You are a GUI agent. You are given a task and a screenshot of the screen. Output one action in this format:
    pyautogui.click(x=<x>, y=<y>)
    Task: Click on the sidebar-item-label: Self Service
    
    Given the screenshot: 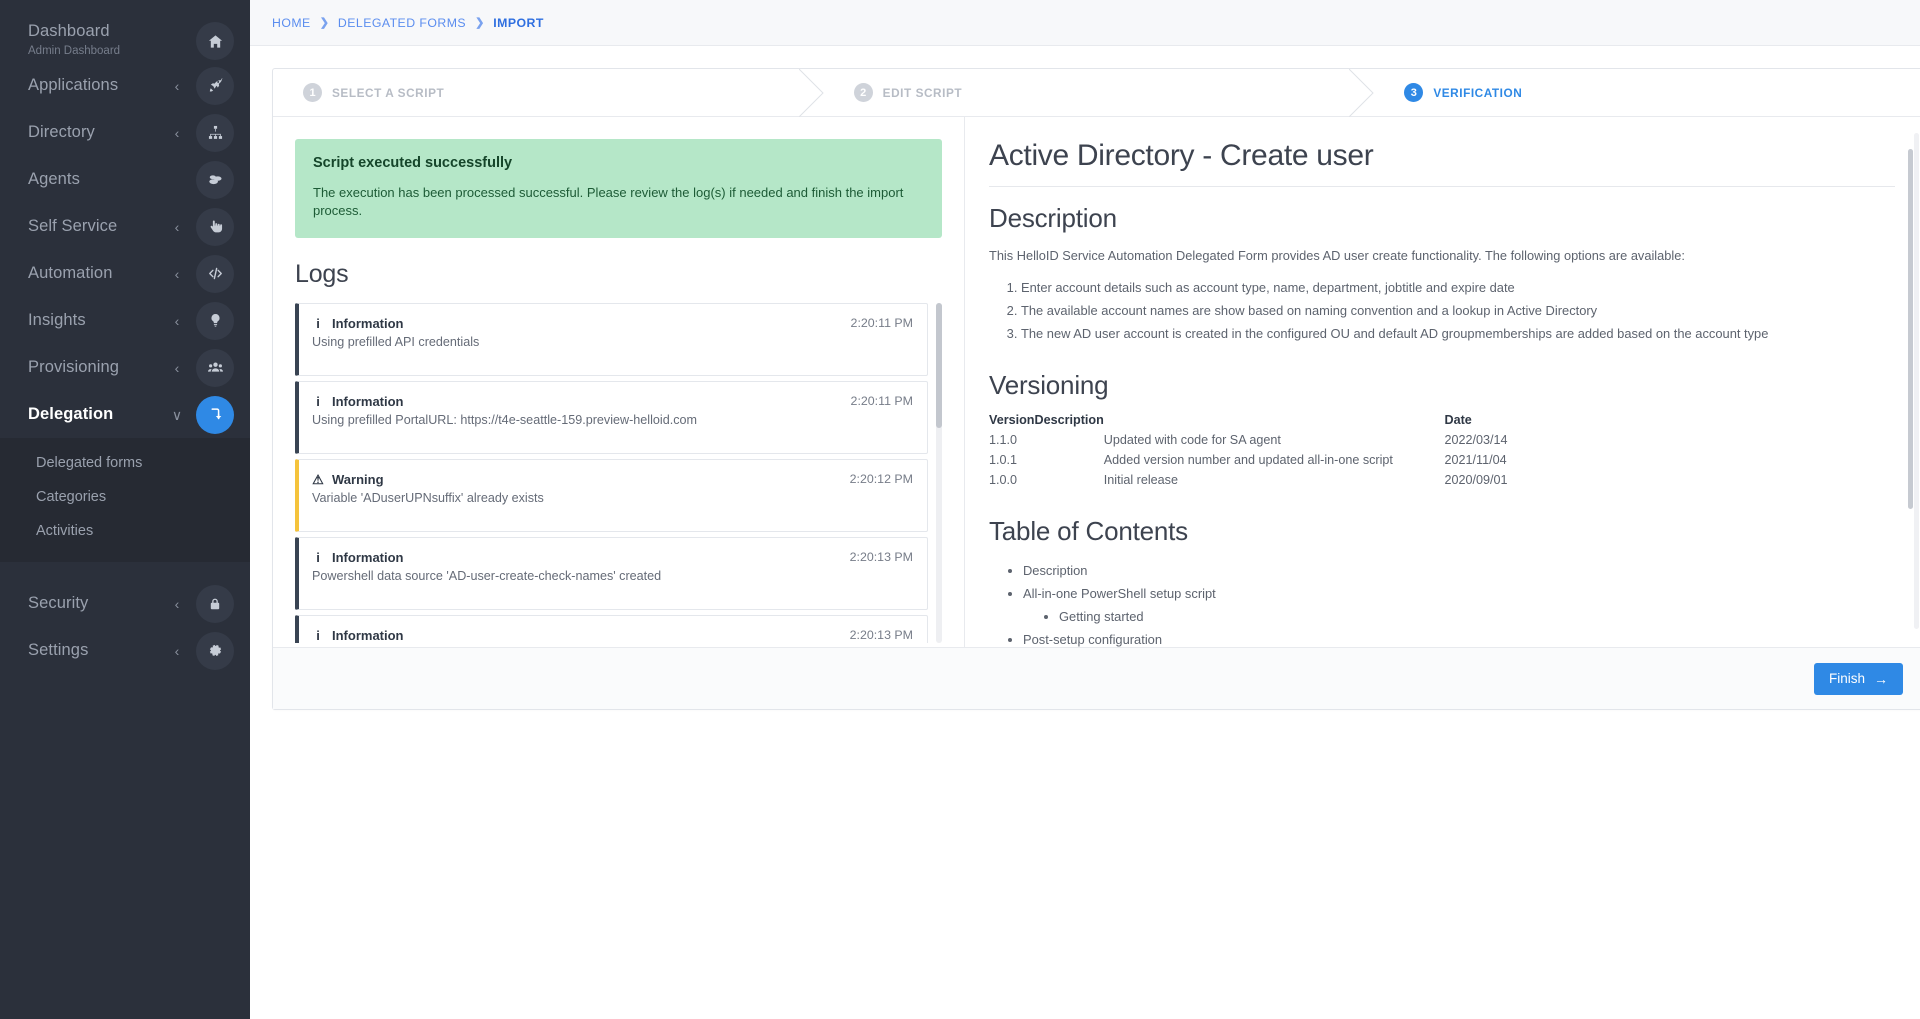 What is the action you would take?
    pyautogui.click(x=73, y=226)
    